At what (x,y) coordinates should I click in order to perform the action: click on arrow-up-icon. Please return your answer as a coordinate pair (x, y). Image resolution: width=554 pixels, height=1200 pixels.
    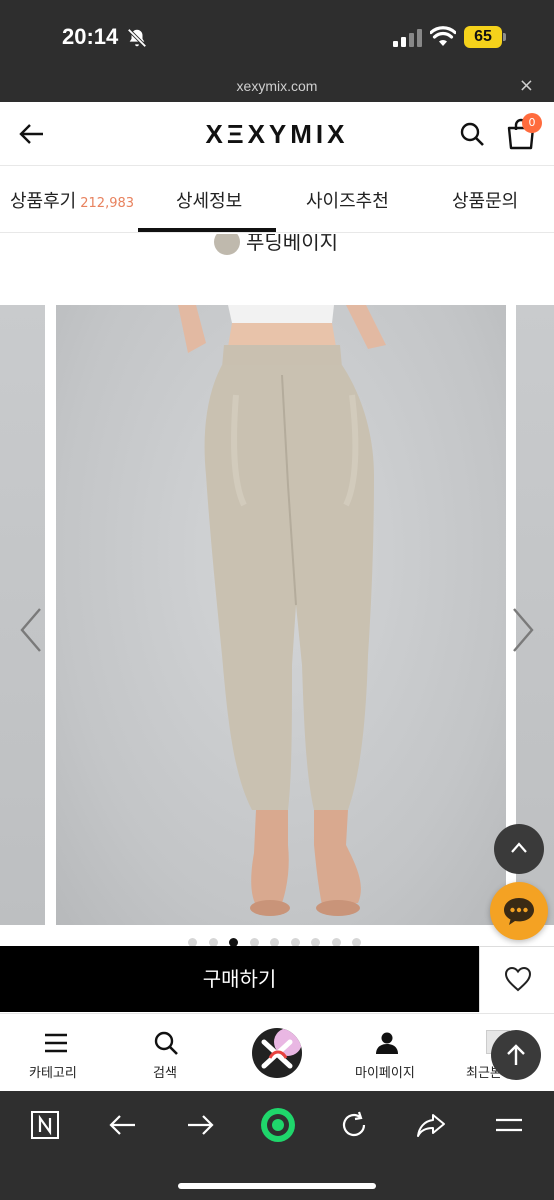
    Looking at the image, I should click on (516, 1054).